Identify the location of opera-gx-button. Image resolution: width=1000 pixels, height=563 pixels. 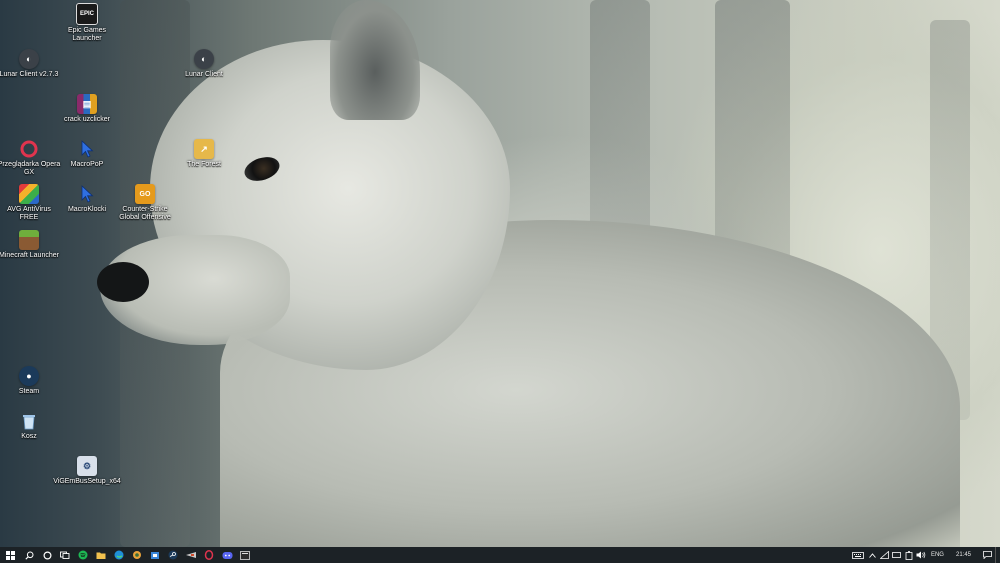
(209, 555).